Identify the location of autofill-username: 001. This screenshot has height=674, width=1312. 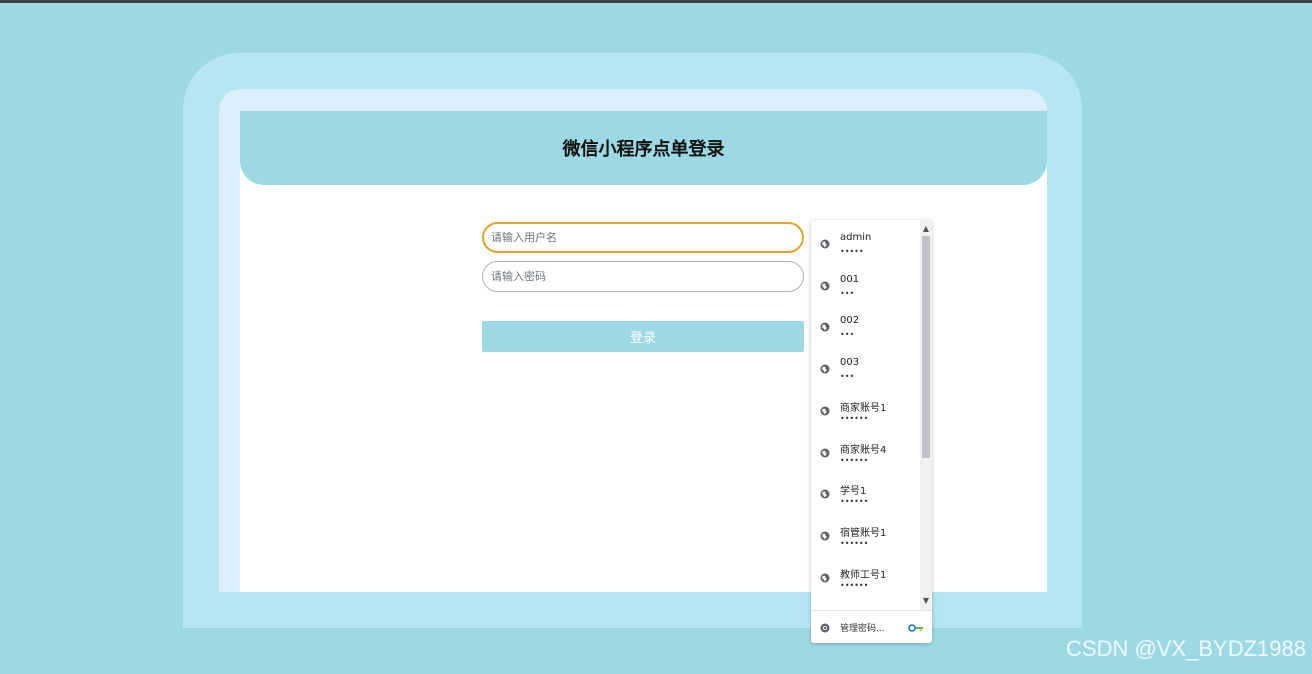
(850, 279).